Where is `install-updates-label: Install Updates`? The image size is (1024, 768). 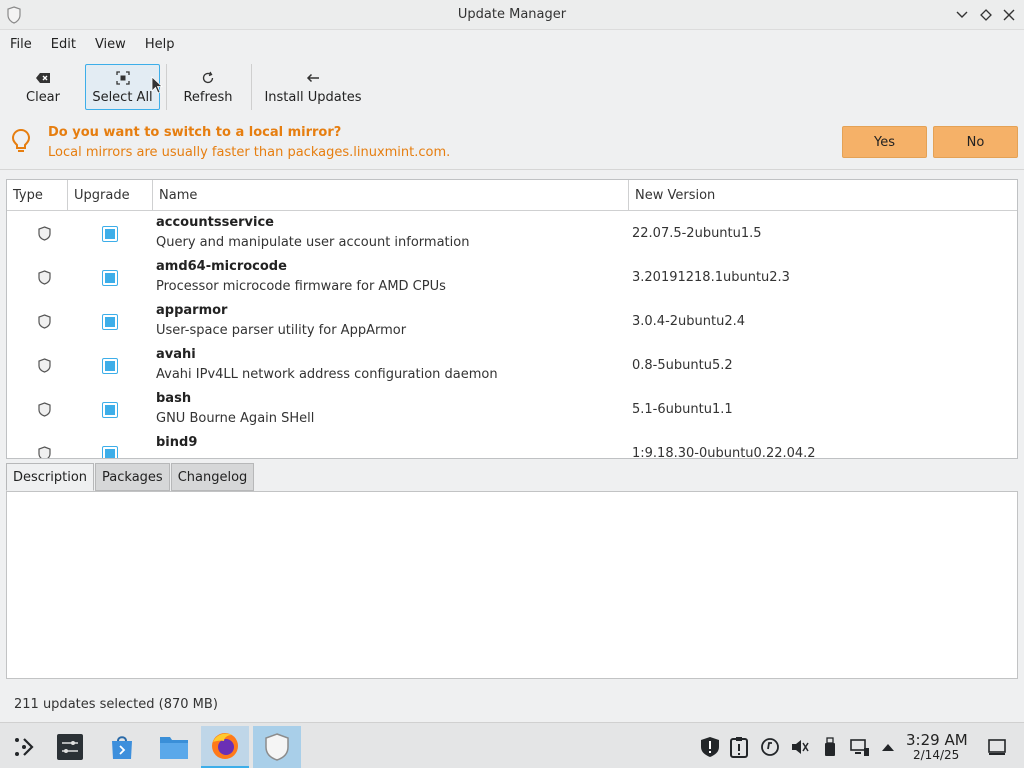
install-updates-label: Install Updates is located at coordinates (313, 97).